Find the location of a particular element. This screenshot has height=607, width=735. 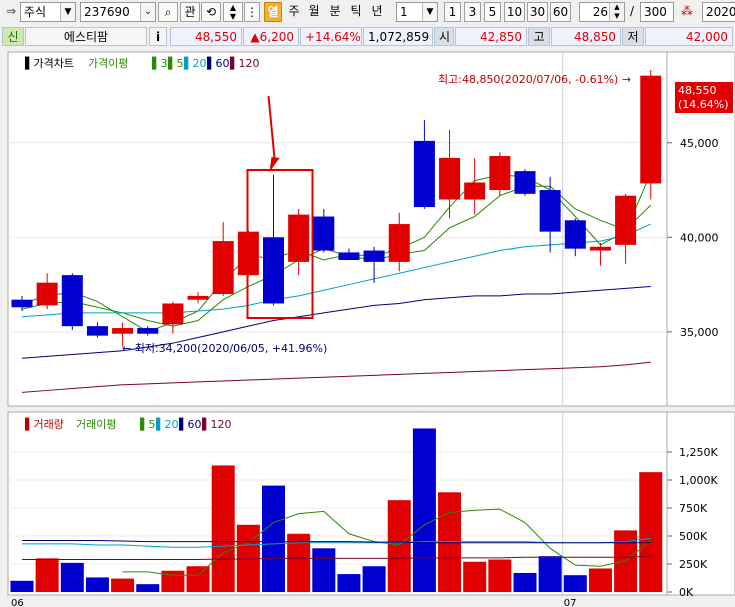

price-legend-5: ▌5 is located at coordinates (175, 63).